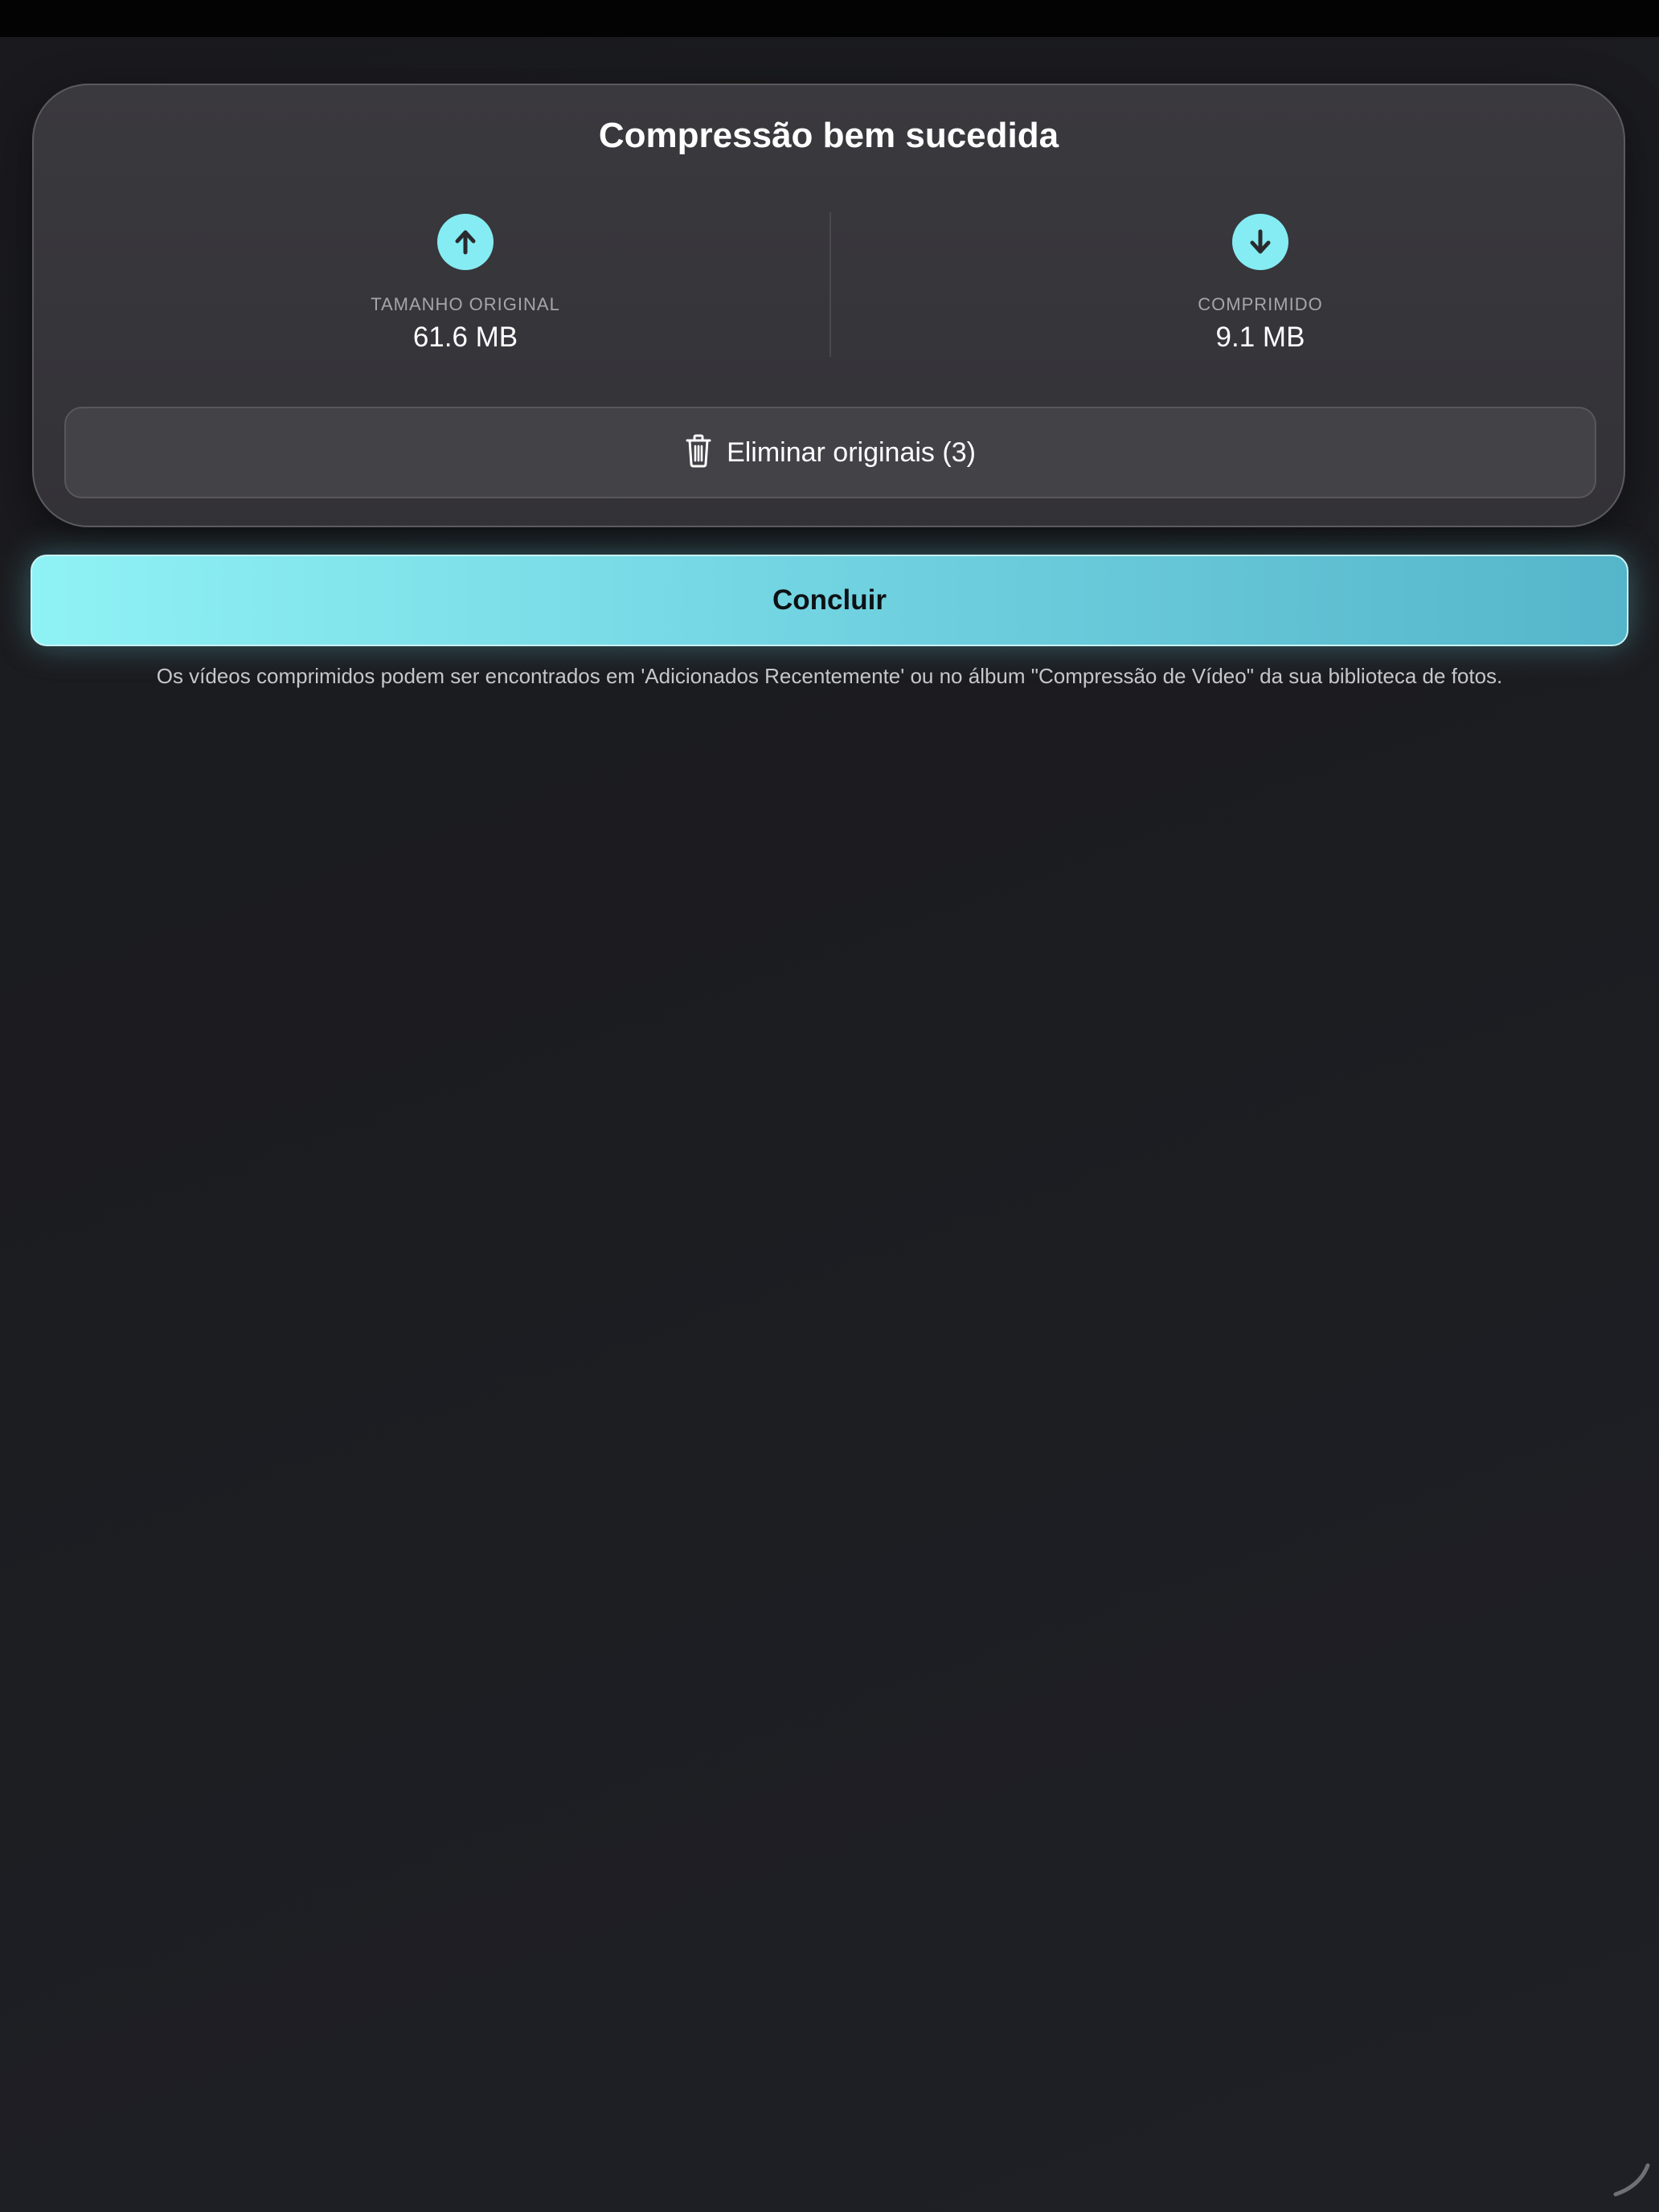 The width and height of the screenshot is (1659, 2212). I want to click on done-button: Concluir, so click(829, 600).